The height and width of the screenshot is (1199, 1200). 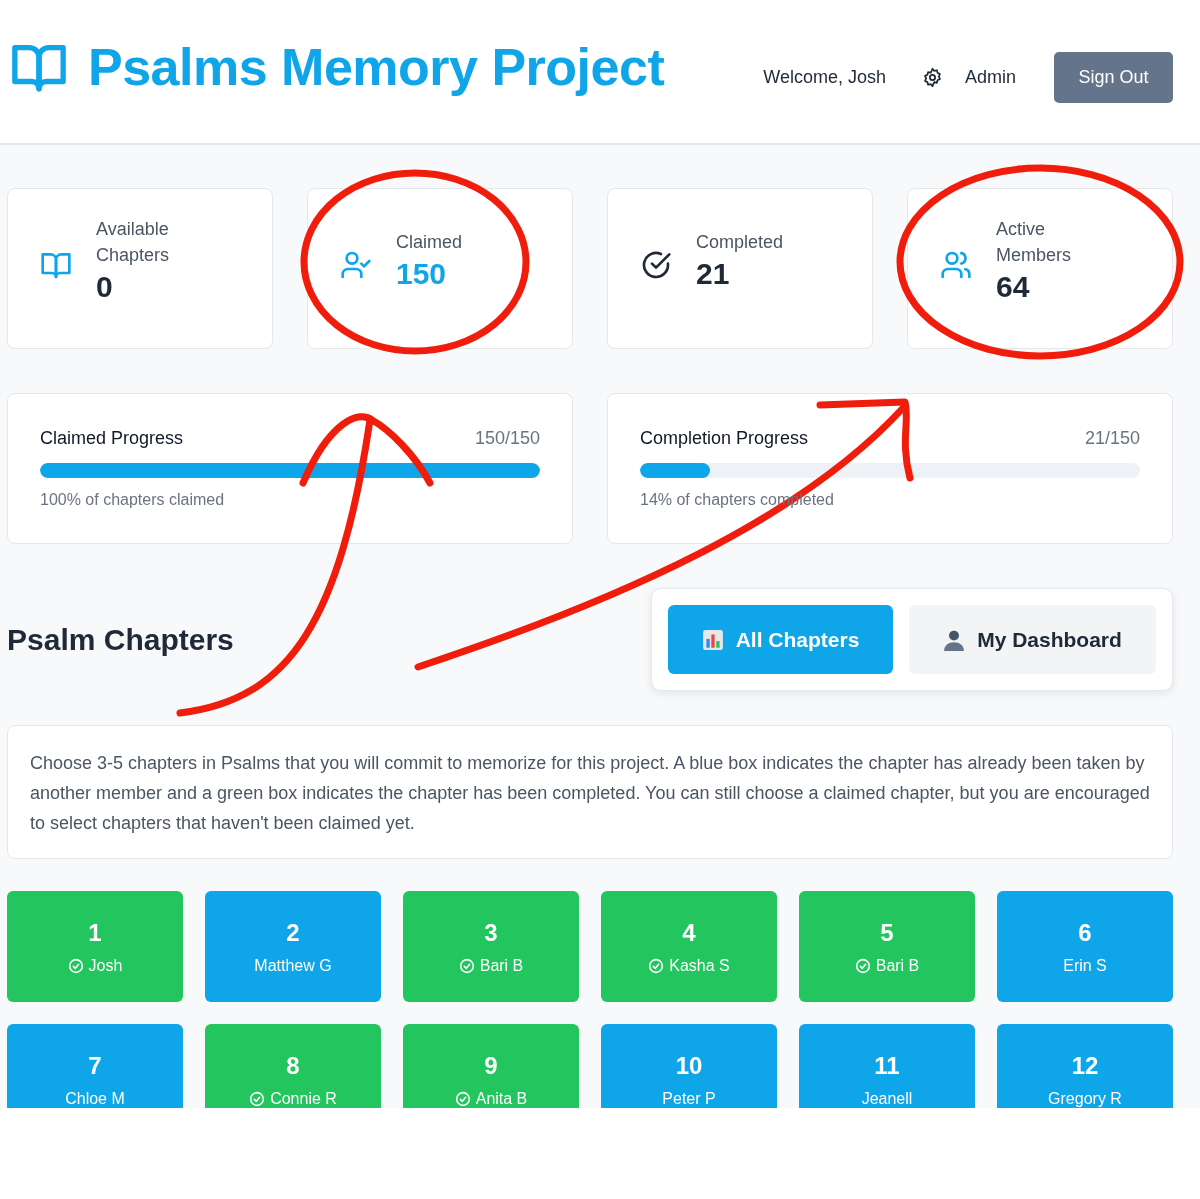 What do you see at coordinates (95, 1066) in the screenshot?
I see `chapter-tile: 7 Chloe M` at bounding box center [95, 1066].